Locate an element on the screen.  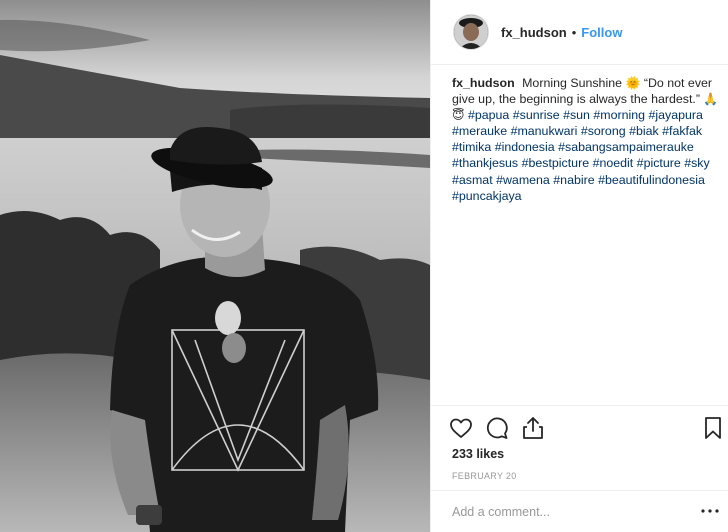
hashtag-link: #manukwari is located at coordinates (544, 131).